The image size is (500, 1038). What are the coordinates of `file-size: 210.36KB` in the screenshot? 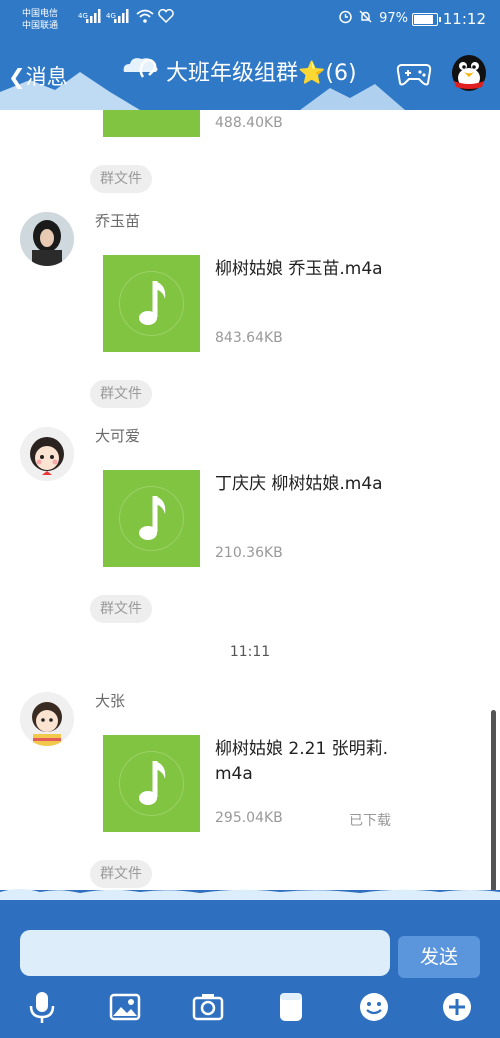 It's located at (249, 553).